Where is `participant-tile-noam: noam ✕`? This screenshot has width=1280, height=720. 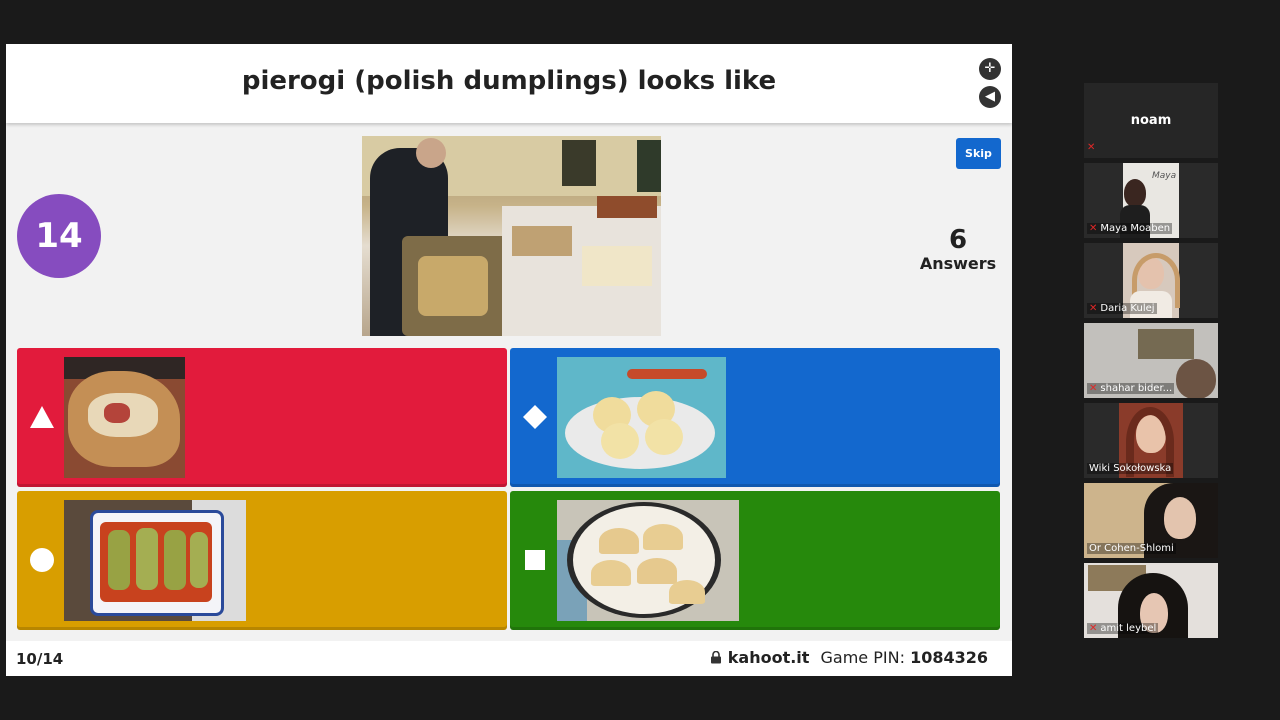
participant-tile-noam: noam ✕ is located at coordinates (1151, 120).